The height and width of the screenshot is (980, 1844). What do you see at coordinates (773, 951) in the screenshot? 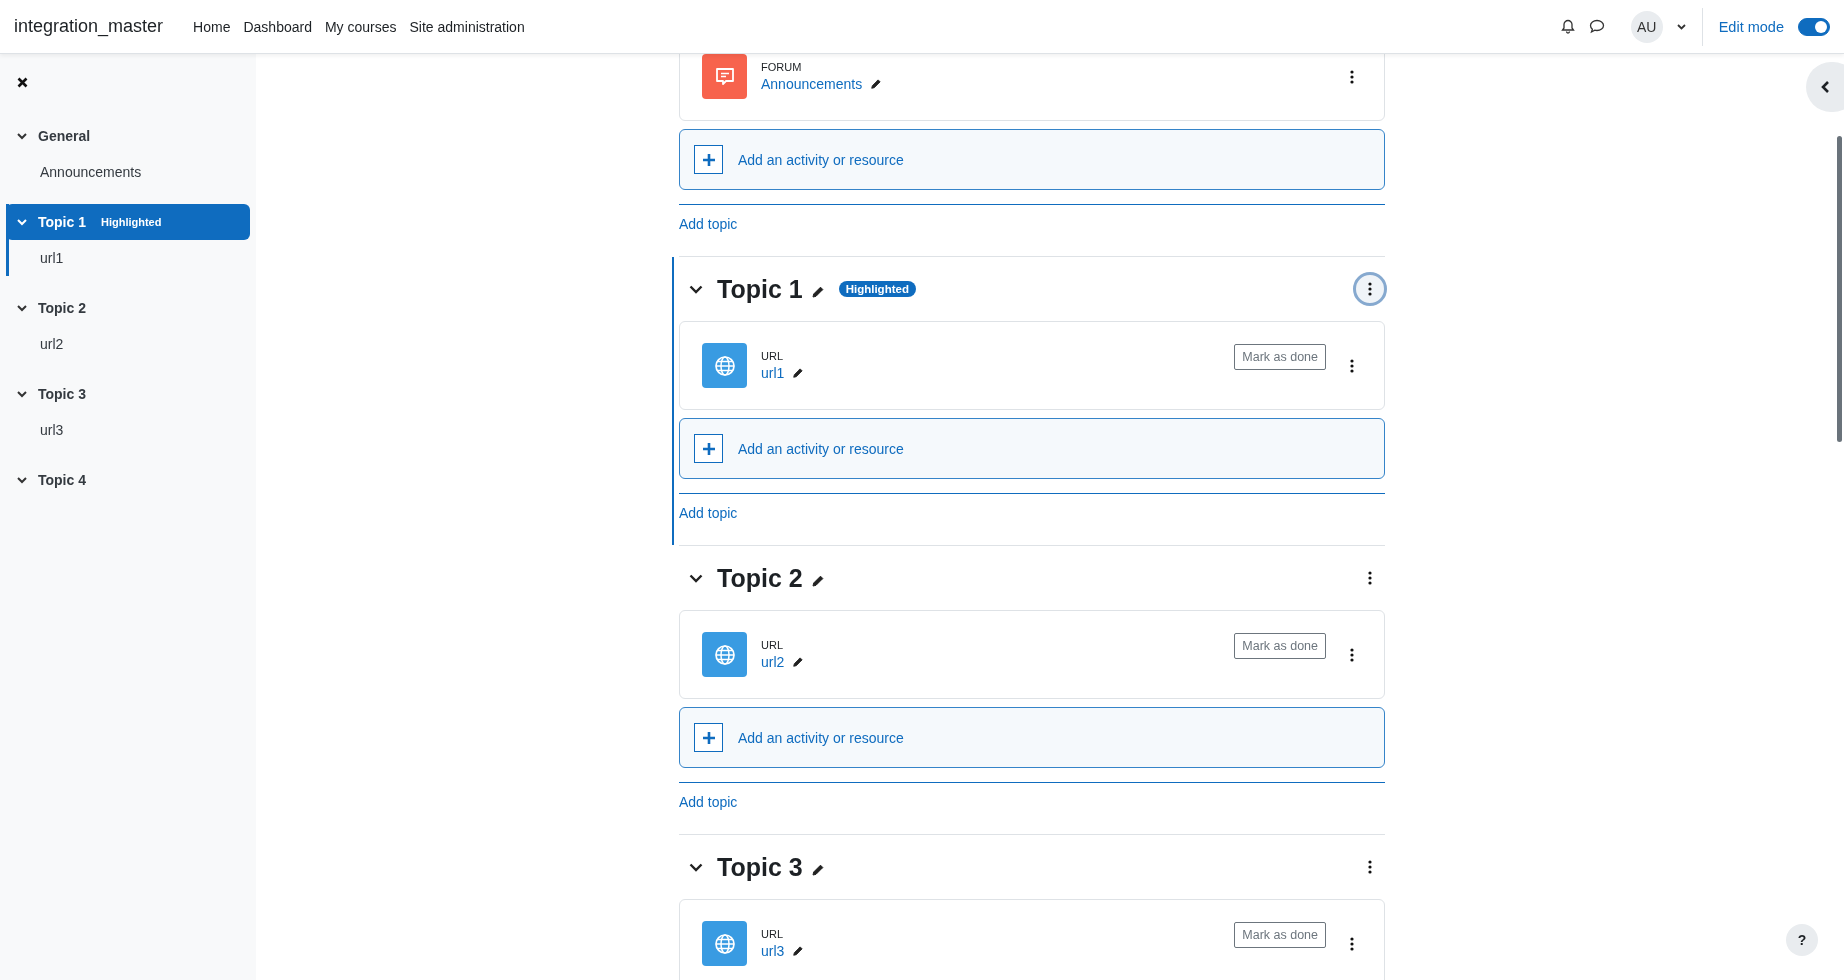
I see `activity-link: url3` at bounding box center [773, 951].